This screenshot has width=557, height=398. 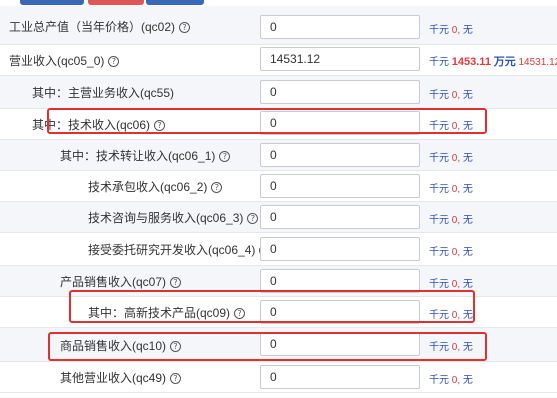 I want to click on label-qc06_2: 技术承包收入(qc06_2)?, so click(x=155, y=186).